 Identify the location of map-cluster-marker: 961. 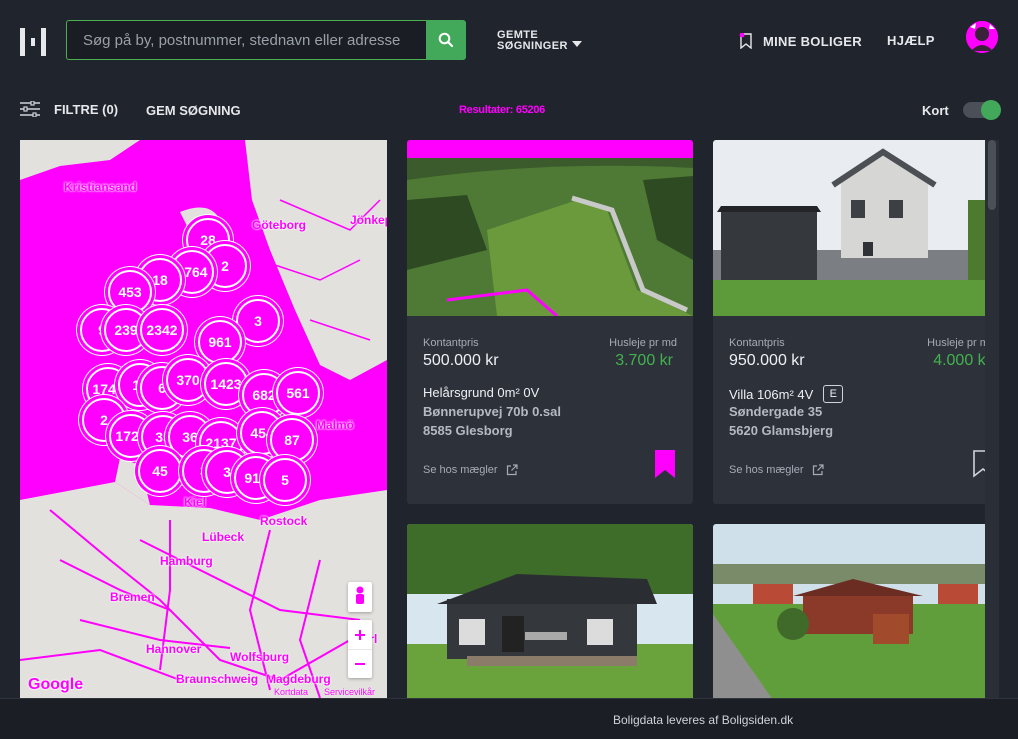
(220, 342).